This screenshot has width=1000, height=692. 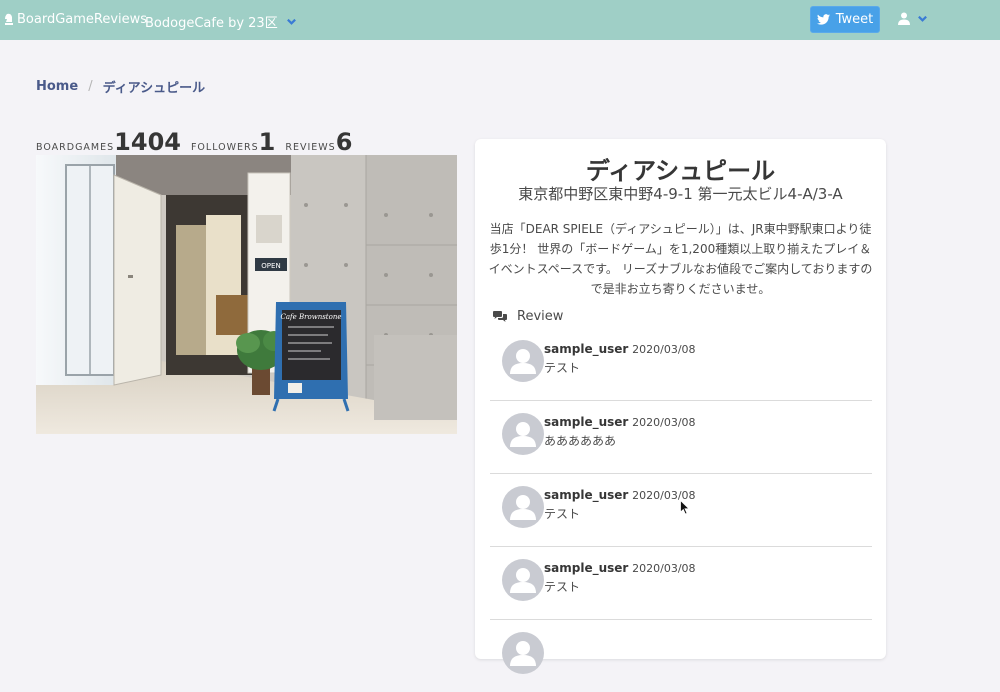 I want to click on sign-cafe-name: Cafe Brownstone, so click(x=311, y=317).